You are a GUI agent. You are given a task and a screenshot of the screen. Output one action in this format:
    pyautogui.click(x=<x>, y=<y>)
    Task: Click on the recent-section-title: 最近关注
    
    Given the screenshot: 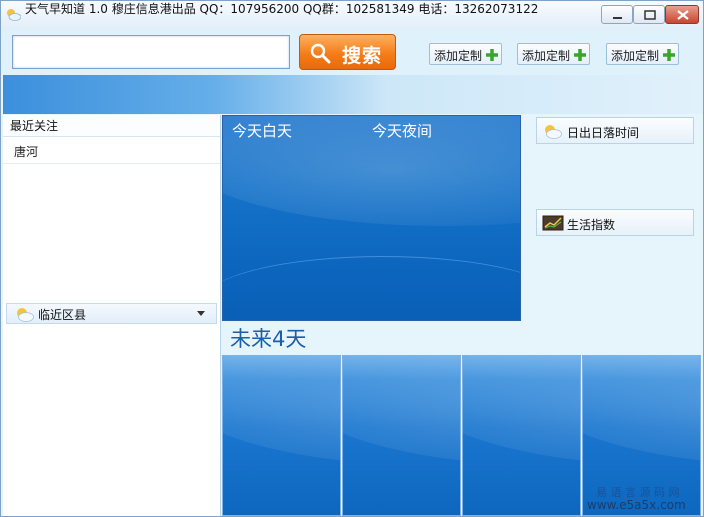 What is the action you would take?
    pyautogui.click(x=34, y=126)
    